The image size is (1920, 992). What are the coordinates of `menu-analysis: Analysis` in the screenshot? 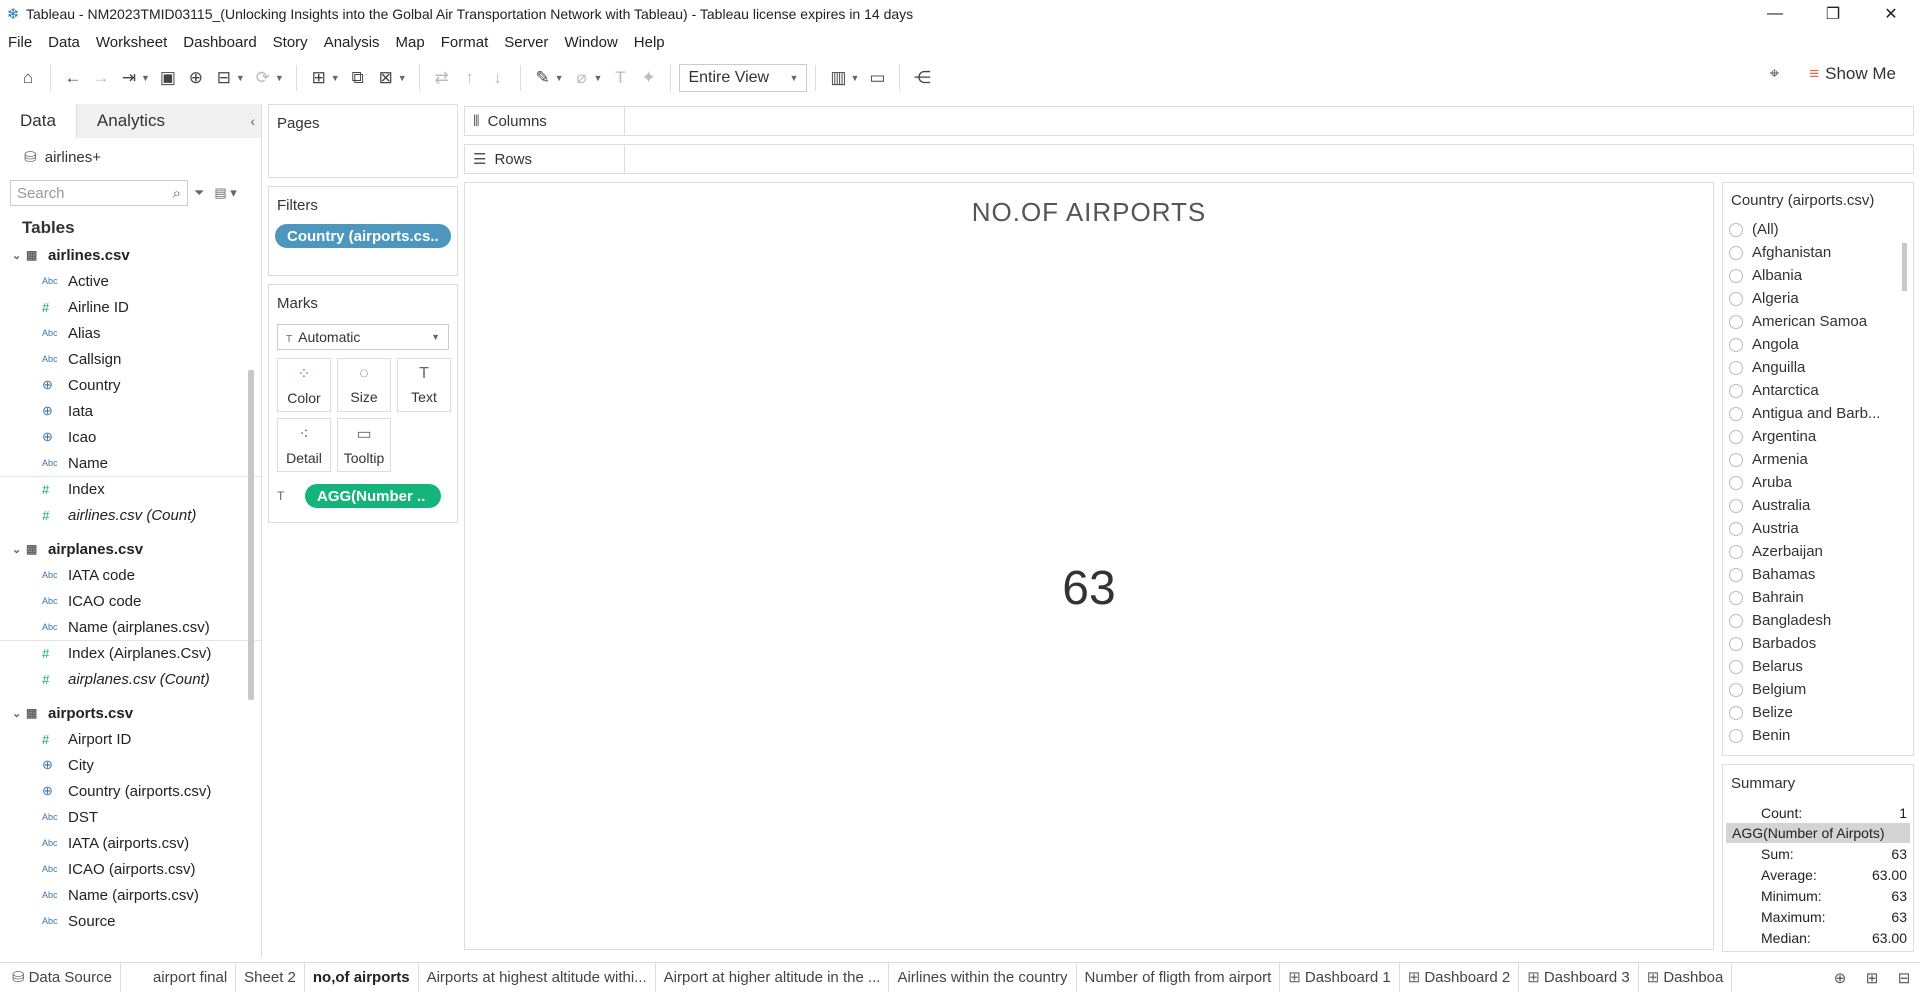 It's located at (352, 42).